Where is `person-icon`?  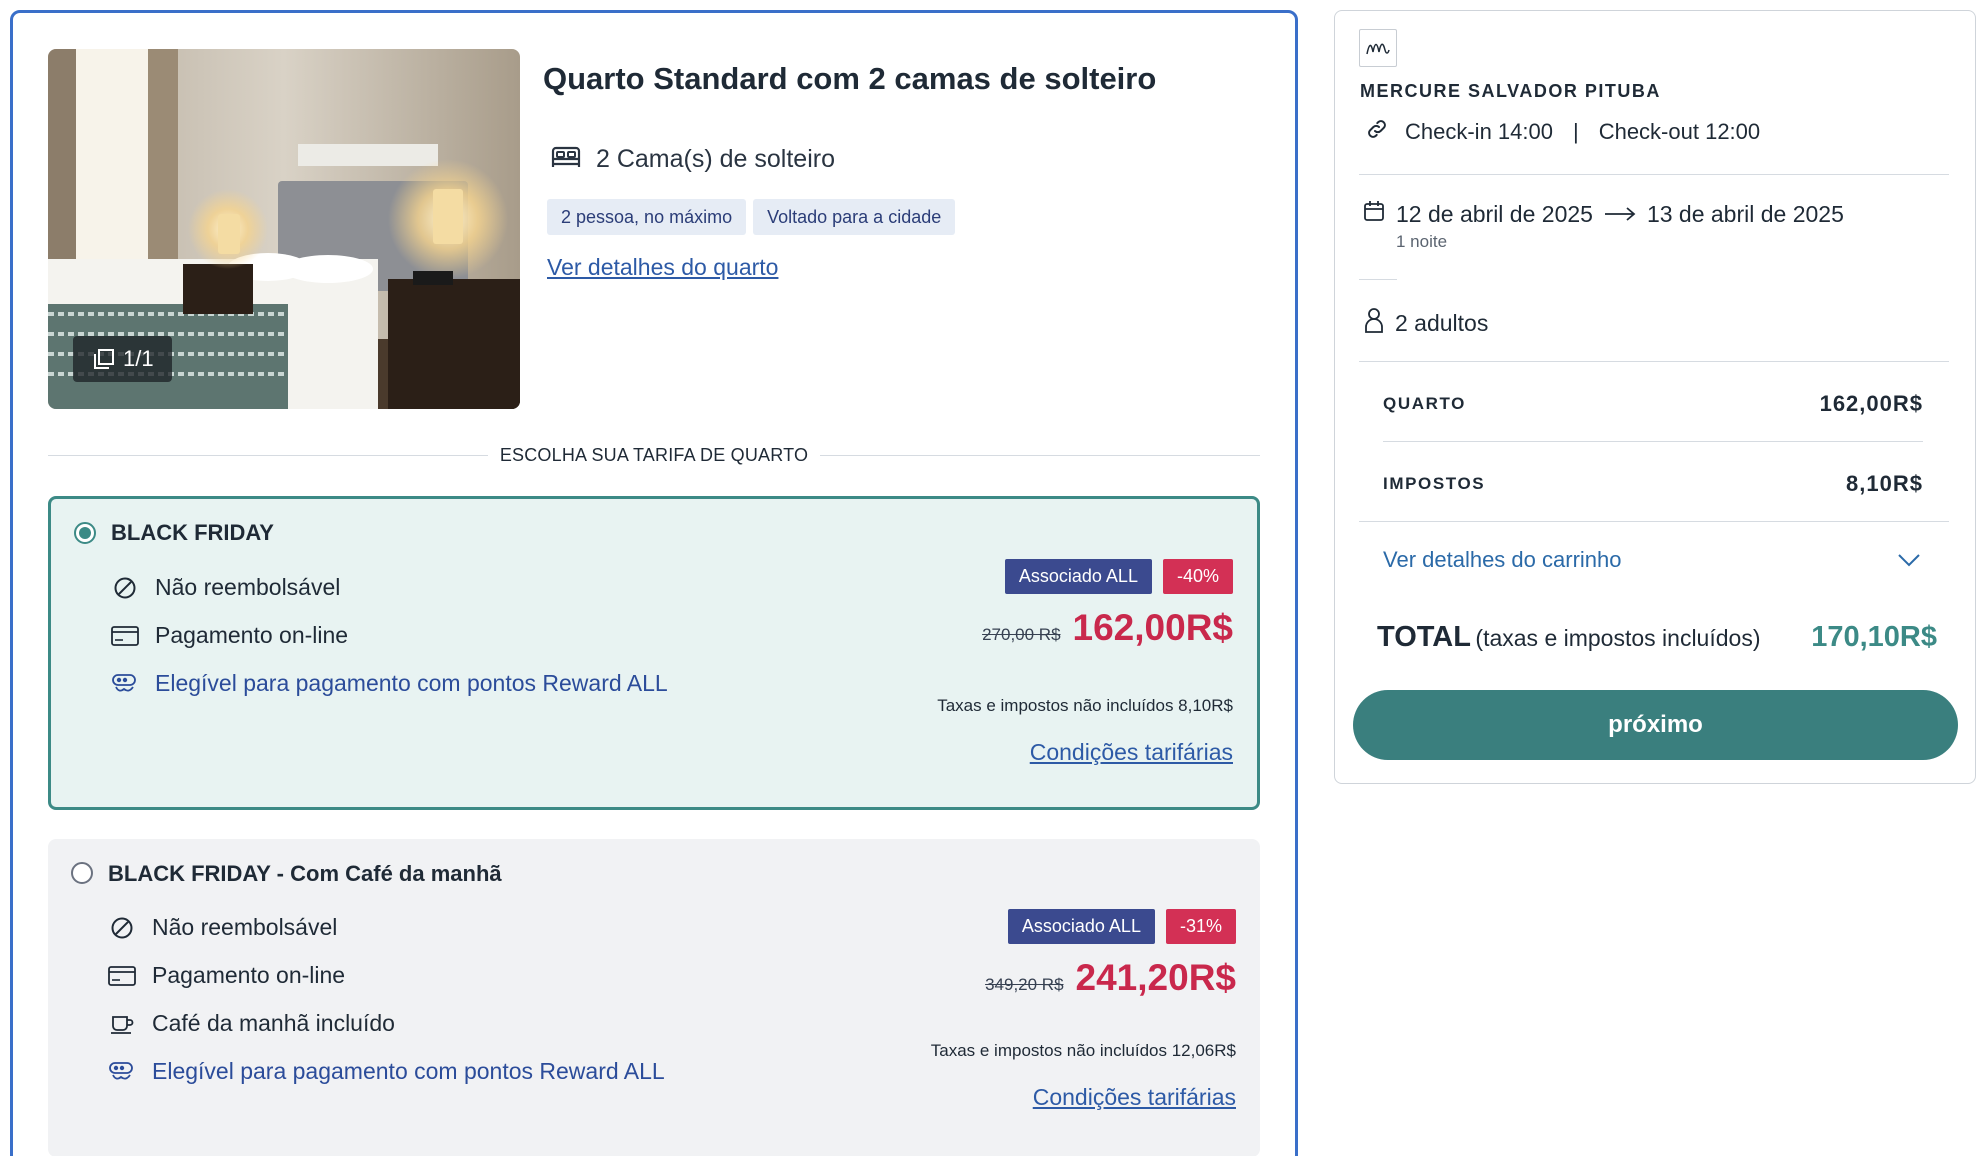
person-icon is located at coordinates (1374, 323).